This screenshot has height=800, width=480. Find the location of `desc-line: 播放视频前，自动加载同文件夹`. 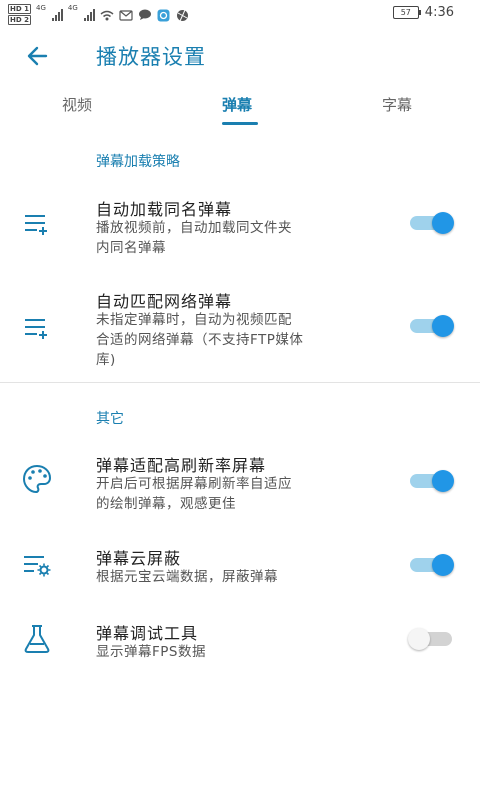

desc-line: 播放视频前，自动加载同文件夹 is located at coordinates (194, 228).